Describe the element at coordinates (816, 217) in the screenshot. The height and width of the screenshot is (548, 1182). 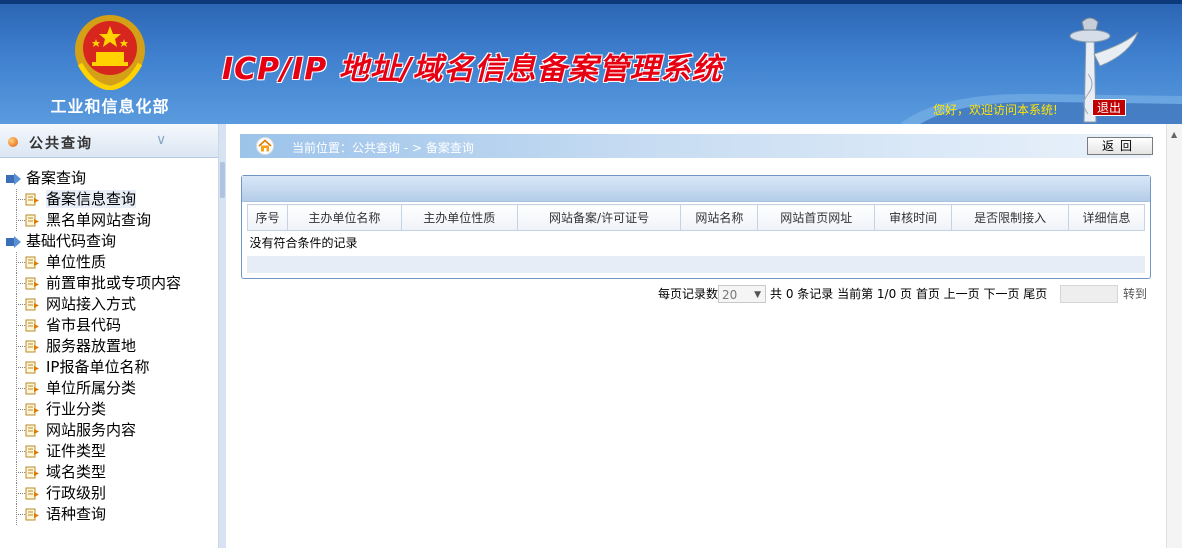
I see `column-header: 网站首页网址` at that location.